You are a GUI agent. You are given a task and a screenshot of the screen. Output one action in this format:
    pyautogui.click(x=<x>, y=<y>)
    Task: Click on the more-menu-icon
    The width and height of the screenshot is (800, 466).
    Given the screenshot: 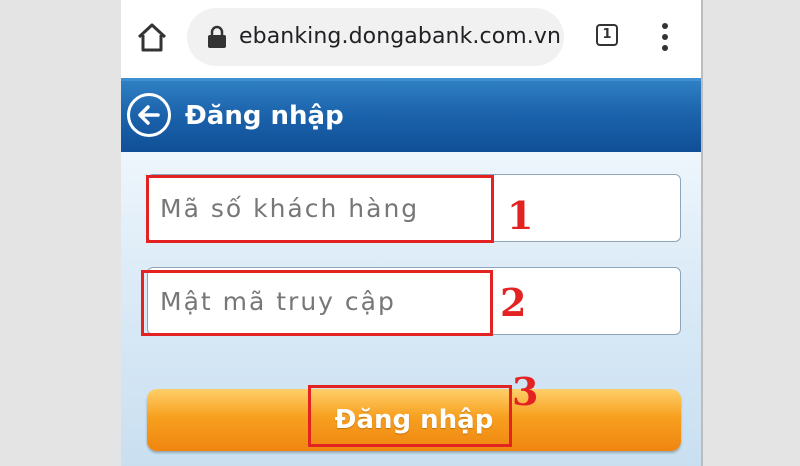 What is the action you would take?
    pyautogui.click(x=665, y=37)
    